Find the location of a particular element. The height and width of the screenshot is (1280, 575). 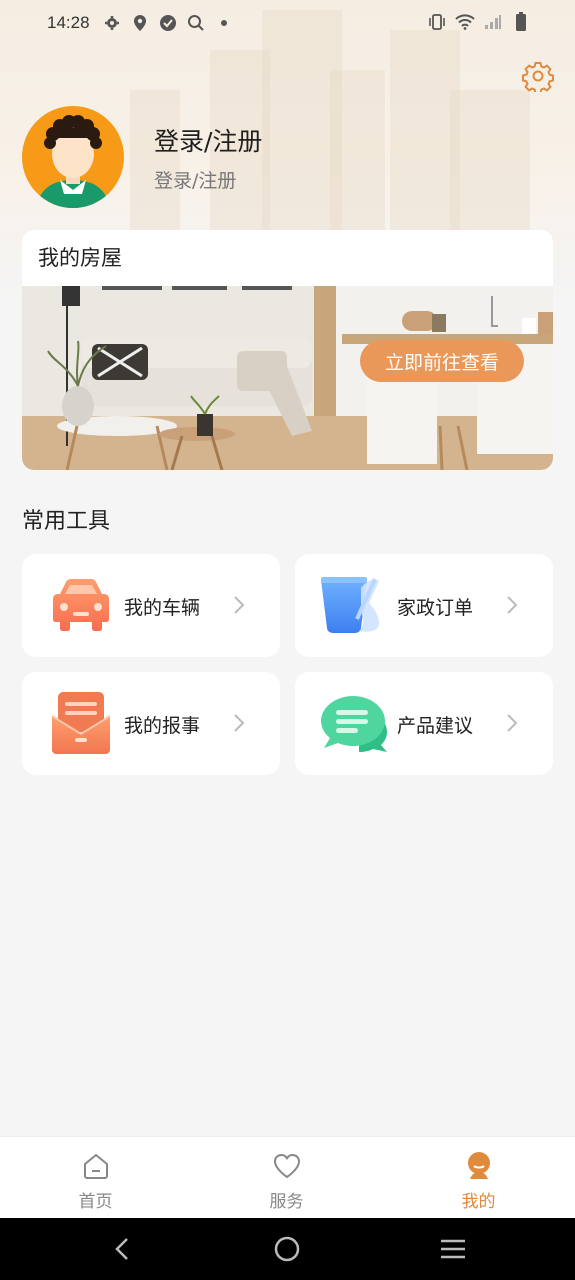

tool-label: 我的报事 is located at coordinates (162, 726).